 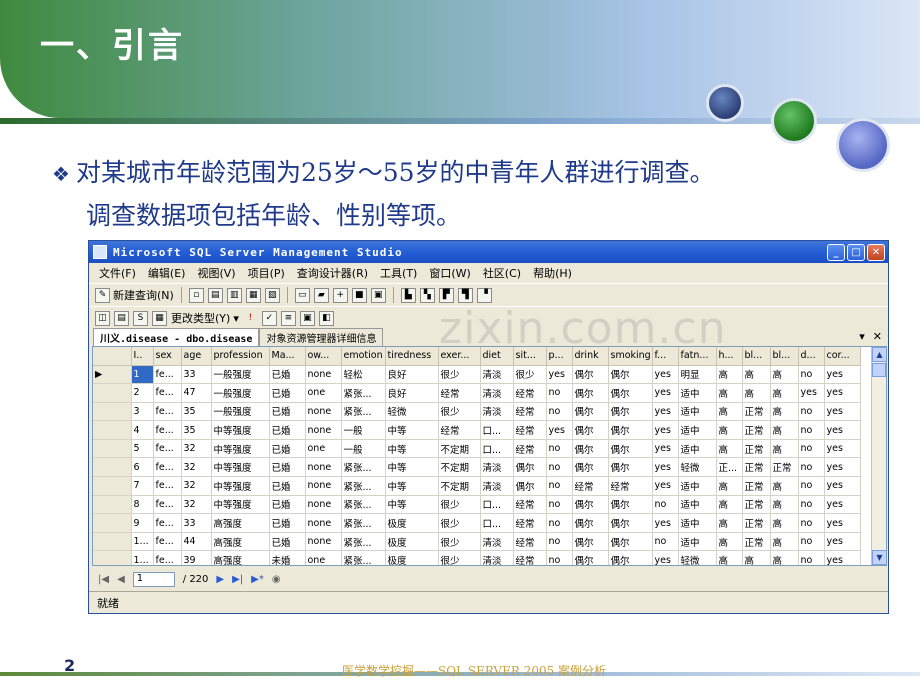 What do you see at coordinates (398, 273) in the screenshot?
I see `menu-item-5: 工具(T)` at bounding box center [398, 273].